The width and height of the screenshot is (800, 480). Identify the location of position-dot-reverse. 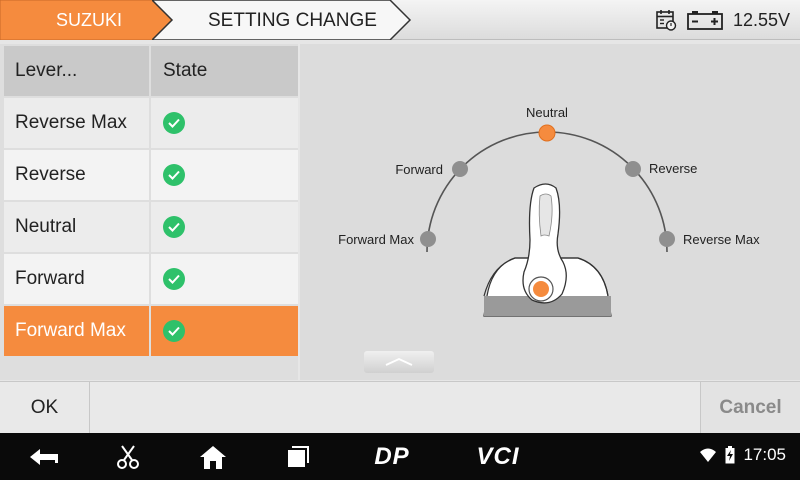
(633, 169).